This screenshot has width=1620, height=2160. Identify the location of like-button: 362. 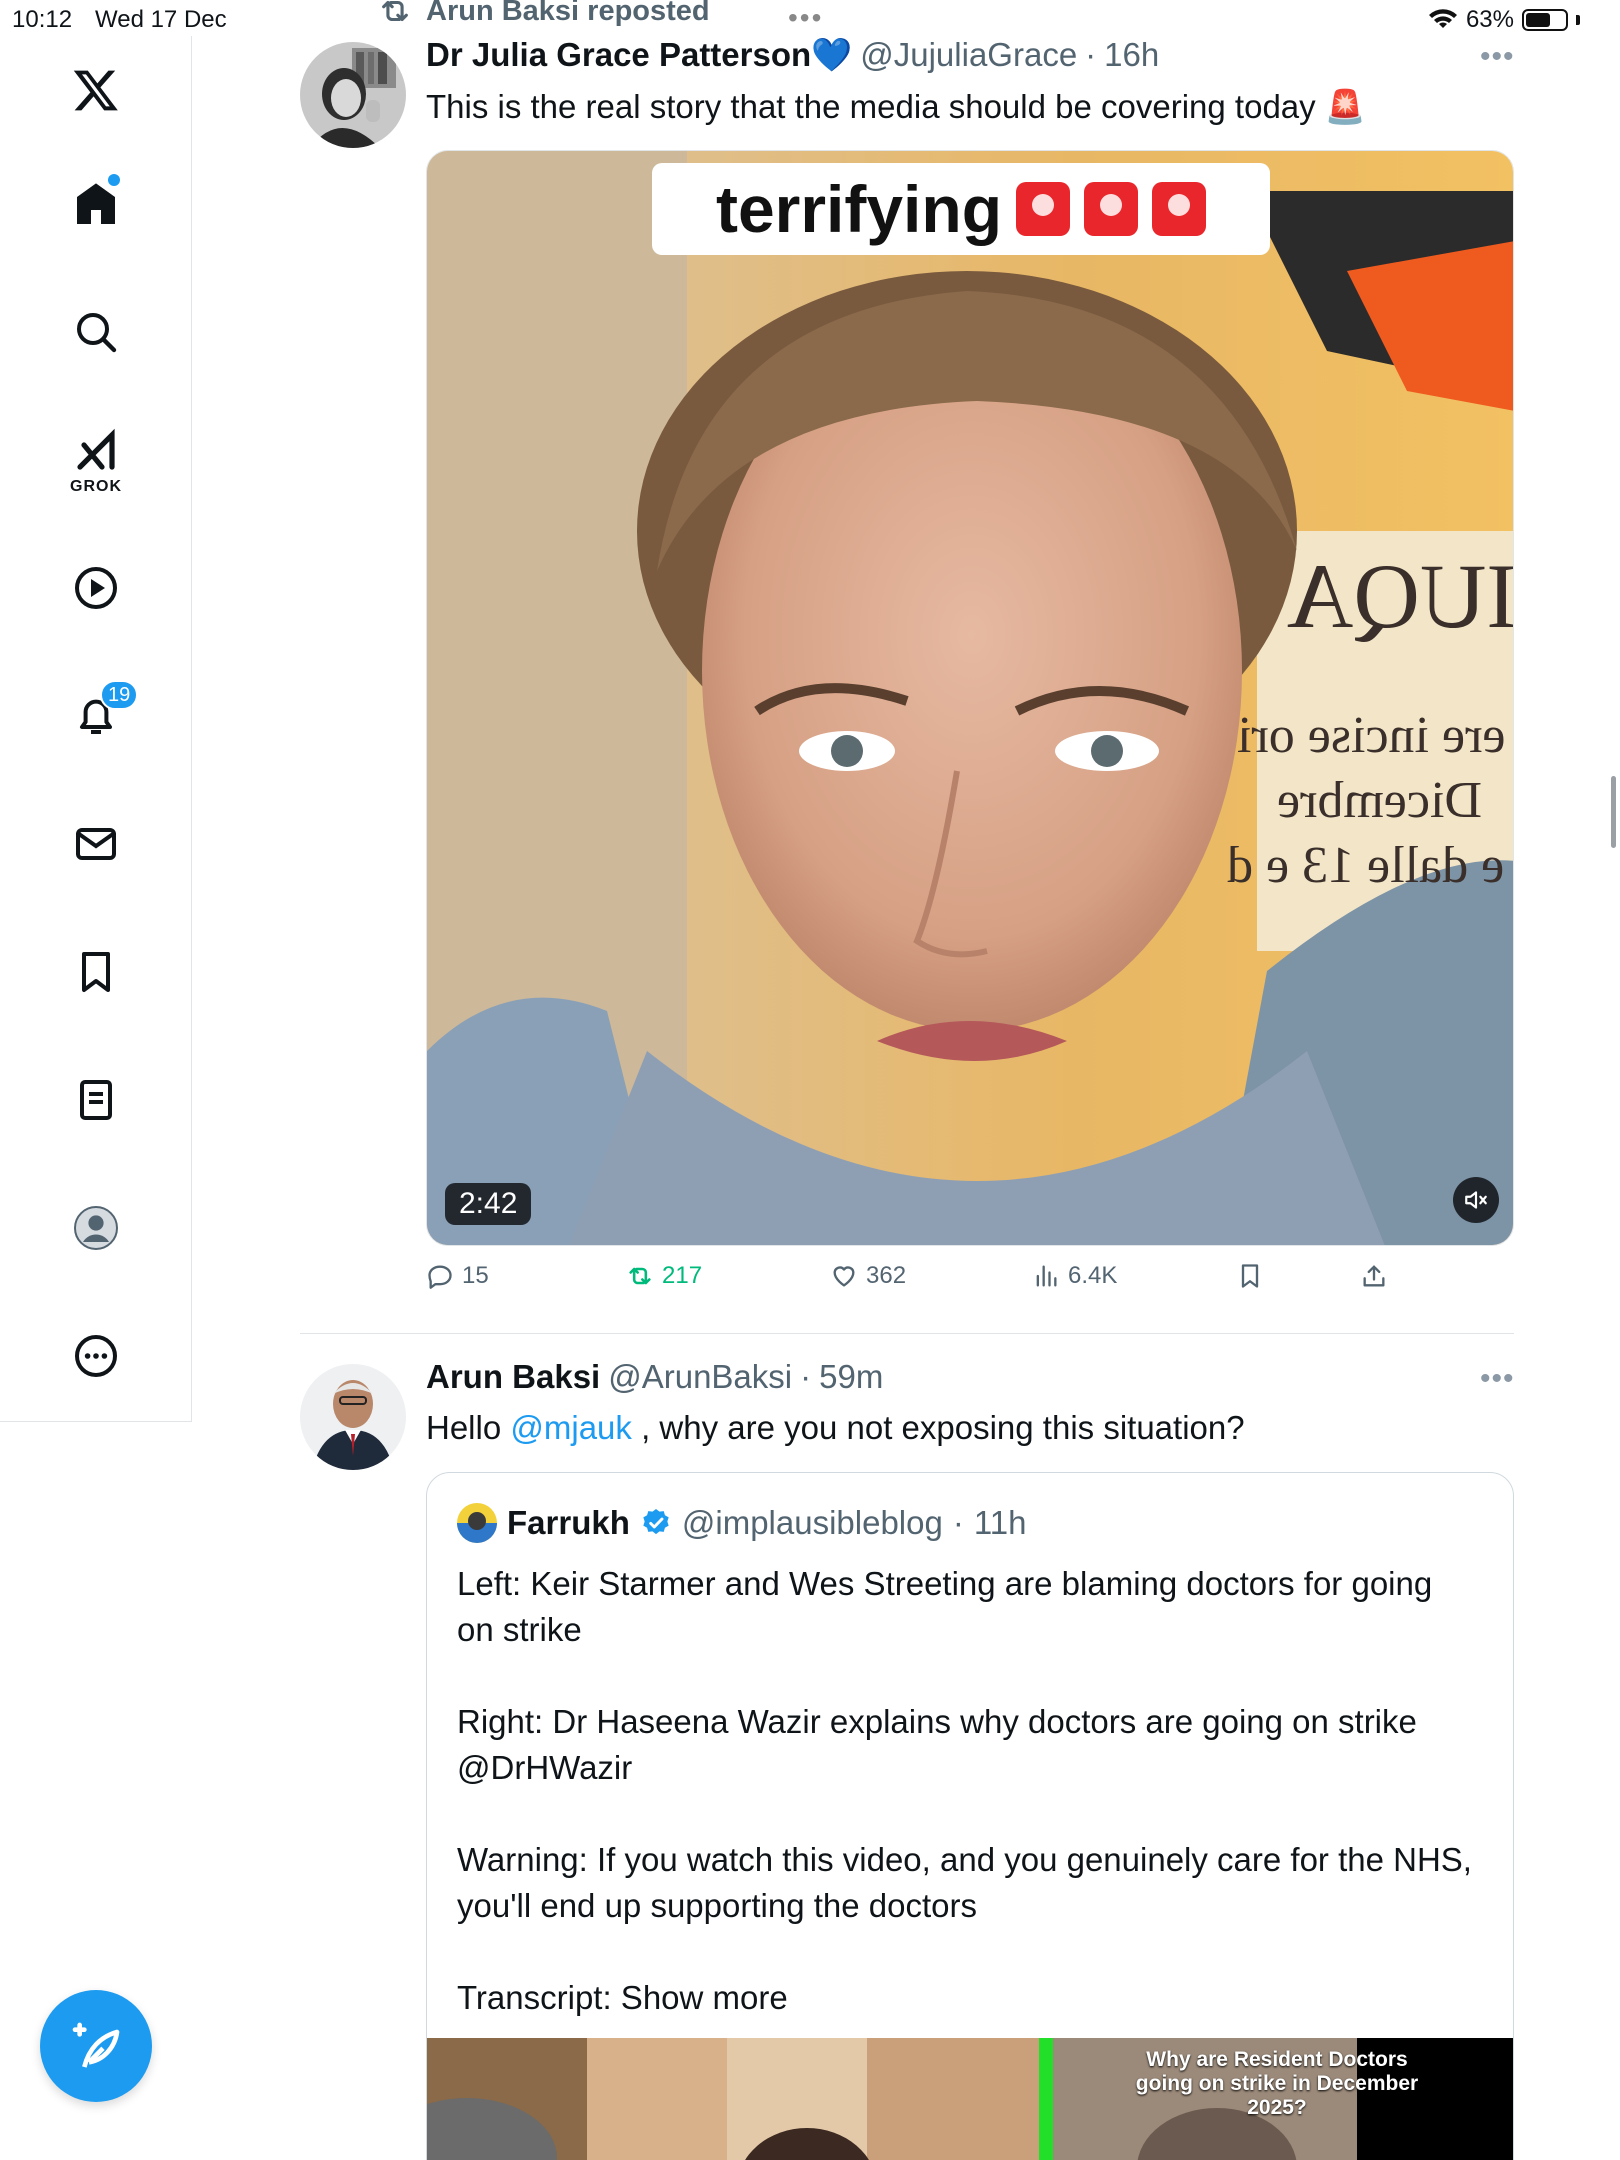
(868, 1276).